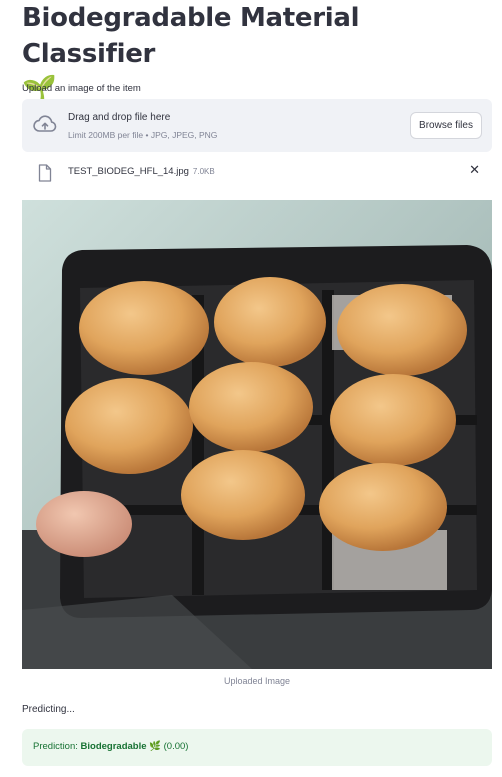 The width and height of the screenshot is (502, 777). I want to click on prediction-prefix: Prediction:, so click(57, 746).